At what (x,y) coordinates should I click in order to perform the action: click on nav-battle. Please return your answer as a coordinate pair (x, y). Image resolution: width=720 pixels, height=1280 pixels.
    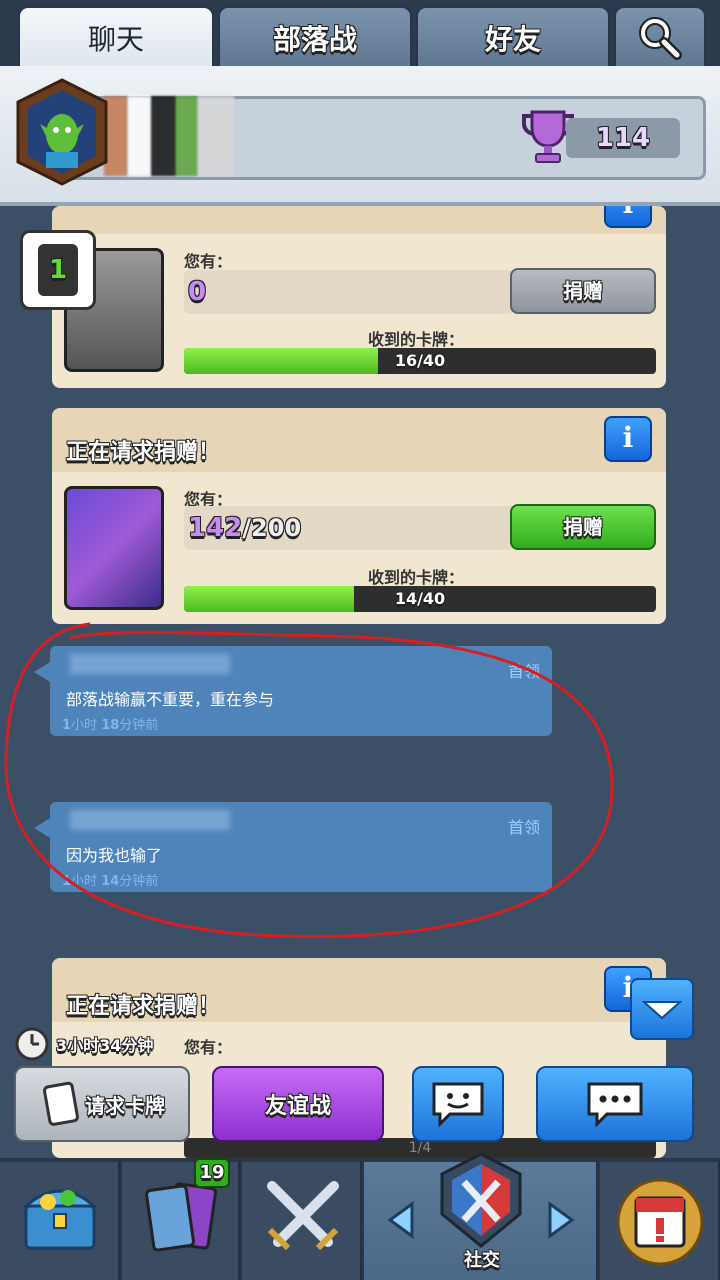
    Looking at the image, I should click on (302, 1221).